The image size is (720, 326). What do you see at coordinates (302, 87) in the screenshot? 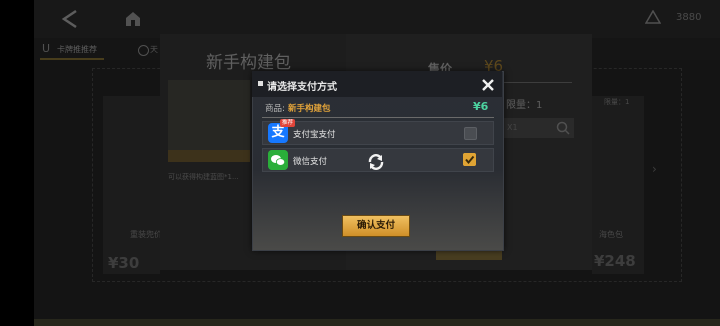
I see `dialog-title: 请选择支付方式` at bounding box center [302, 87].